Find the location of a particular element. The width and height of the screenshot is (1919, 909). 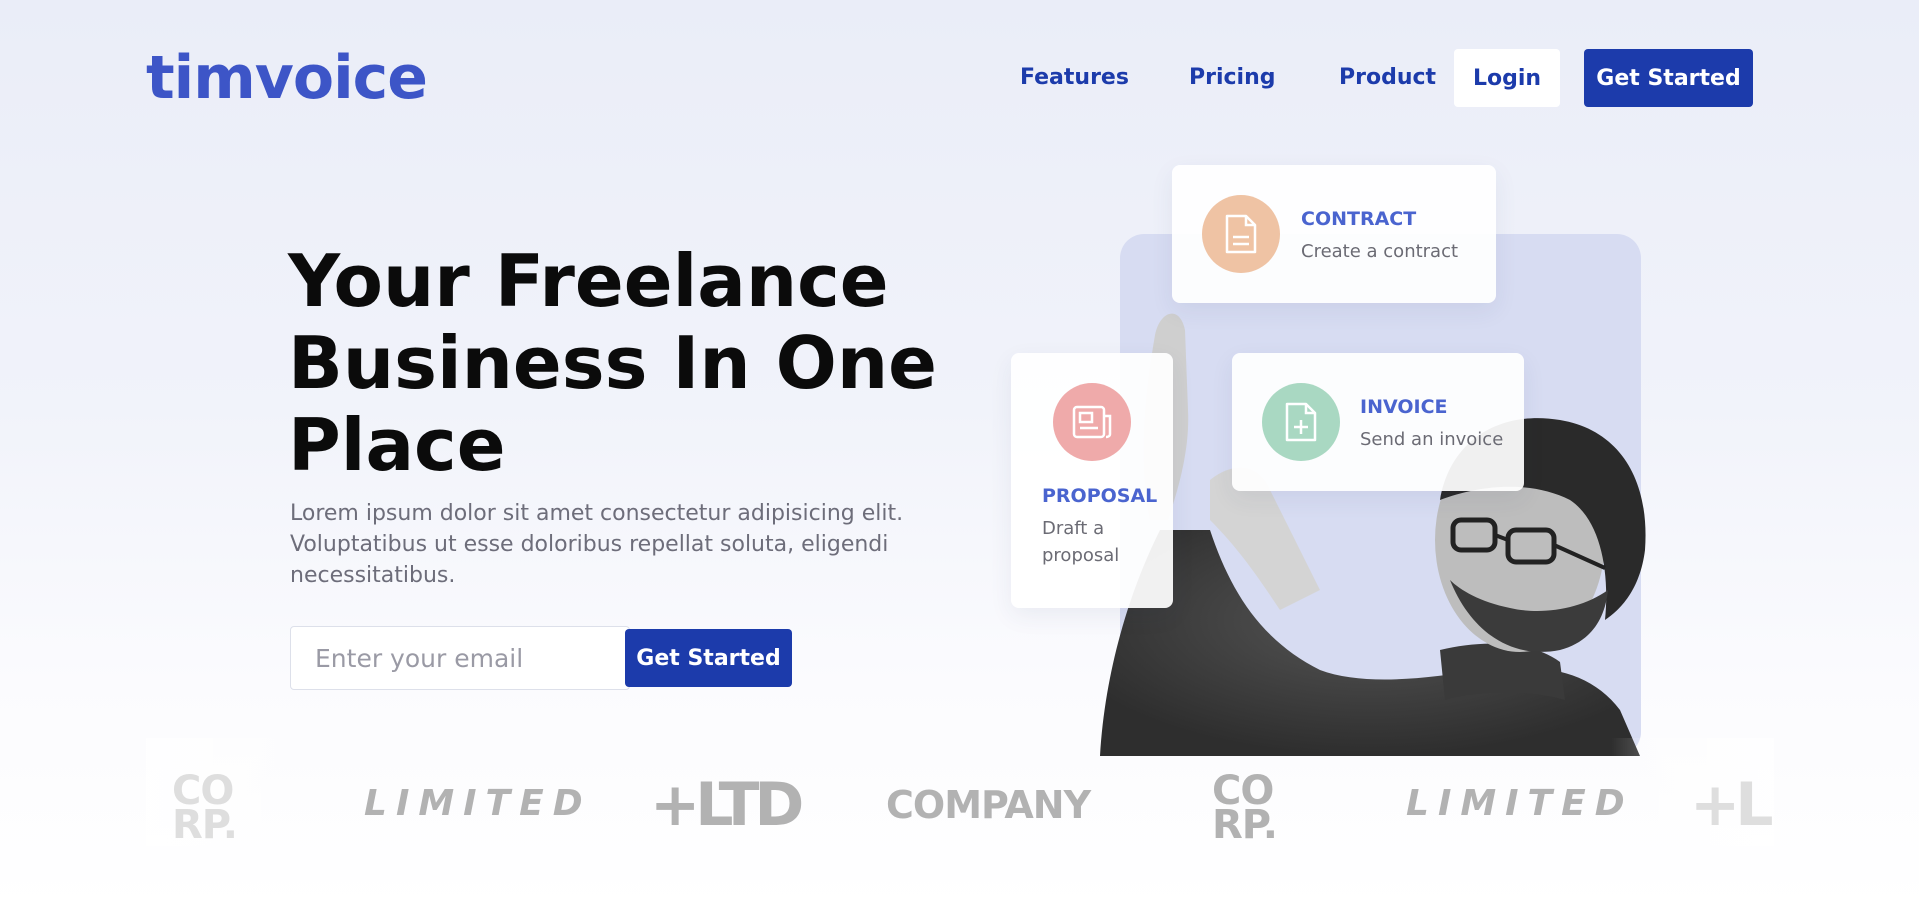

hero-title-line: Business In One is located at coordinates (612, 363).